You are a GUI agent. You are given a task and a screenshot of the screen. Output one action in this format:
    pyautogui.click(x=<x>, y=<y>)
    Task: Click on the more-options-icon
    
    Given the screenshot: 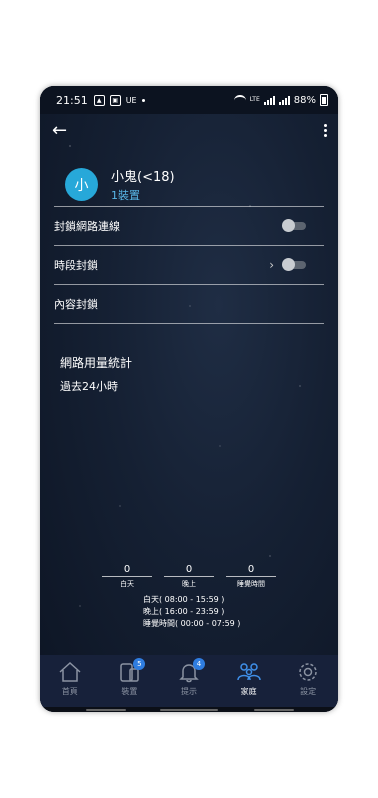 What is the action you would take?
    pyautogui.click(x=326, y=130)
    